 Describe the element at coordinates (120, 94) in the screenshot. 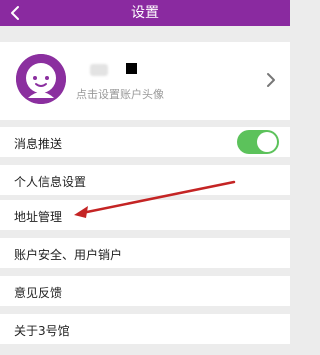

I see `profile-hint: 点击设置账户头像` at that location.